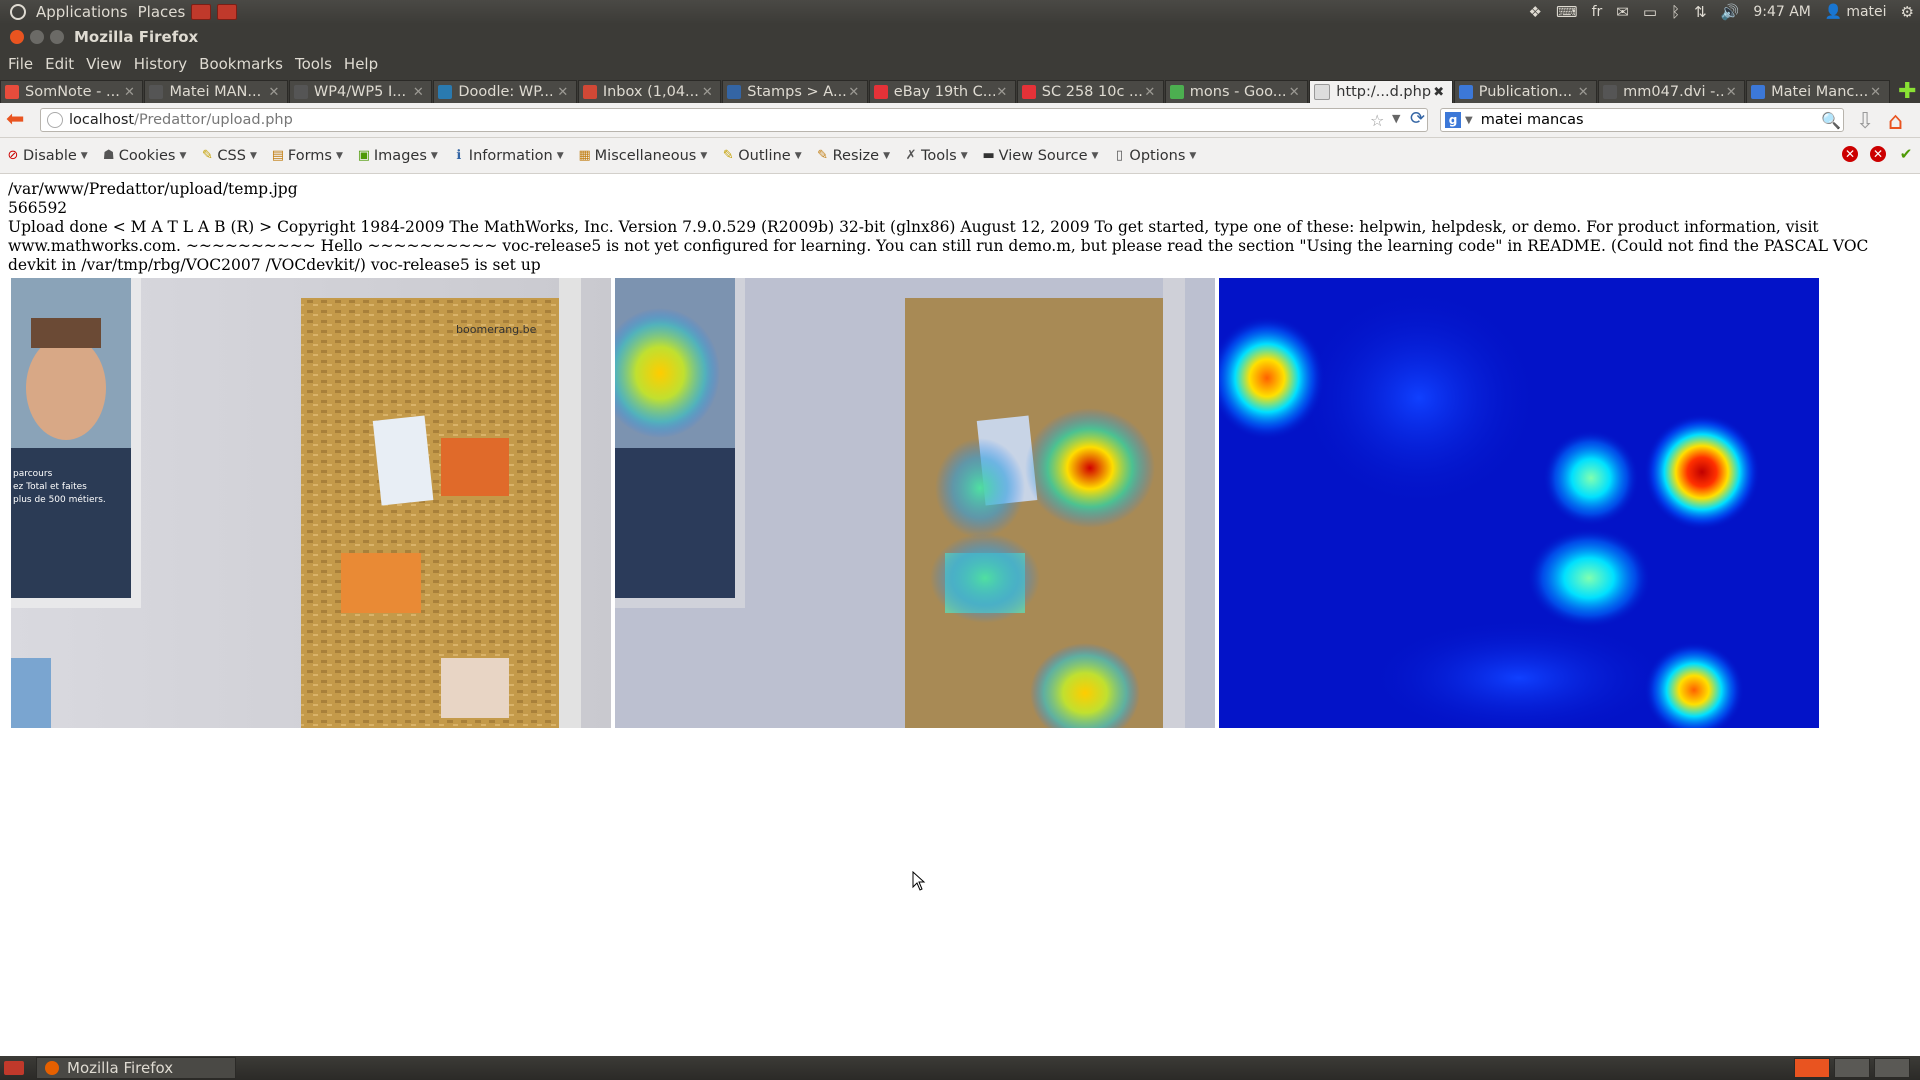 The image size is (1920, 1080). What do you see at coordinates (1535, 12) in the screenshot?
I see `dropbox-icon: ❖` at bounding box center [1535, 12].